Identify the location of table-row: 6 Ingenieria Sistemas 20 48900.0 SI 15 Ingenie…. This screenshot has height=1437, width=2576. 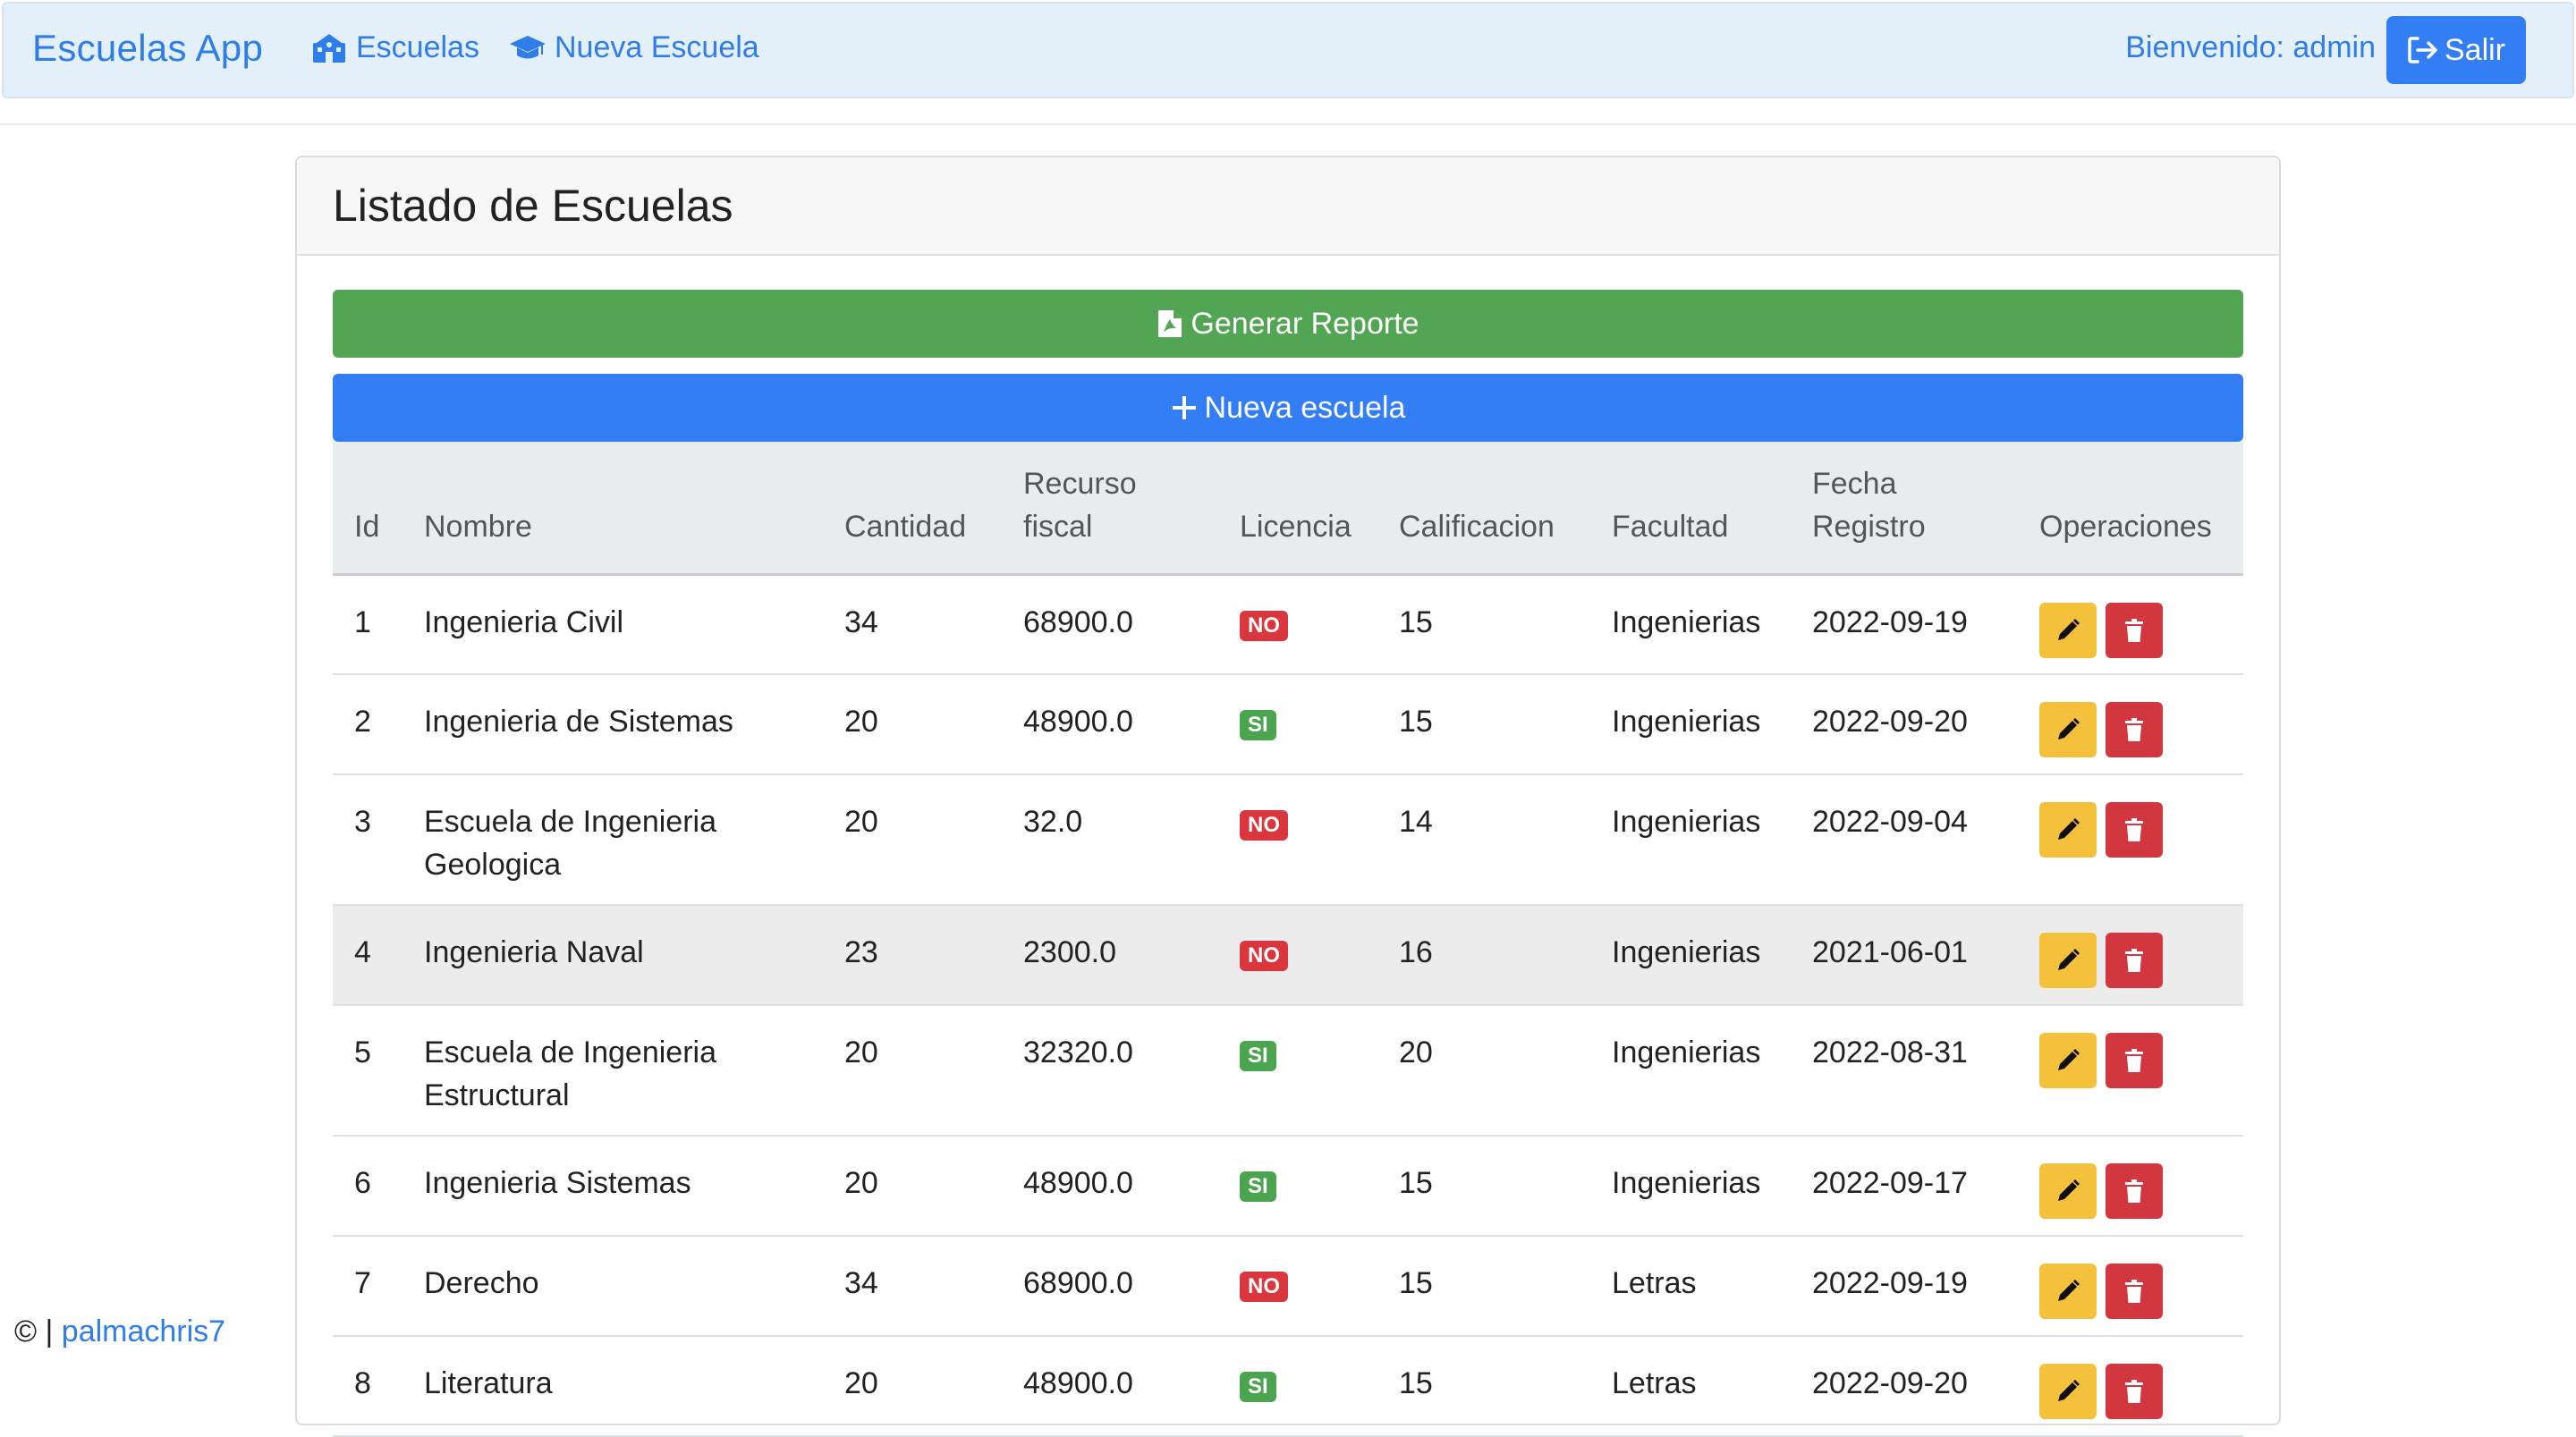
(1288, 1187).